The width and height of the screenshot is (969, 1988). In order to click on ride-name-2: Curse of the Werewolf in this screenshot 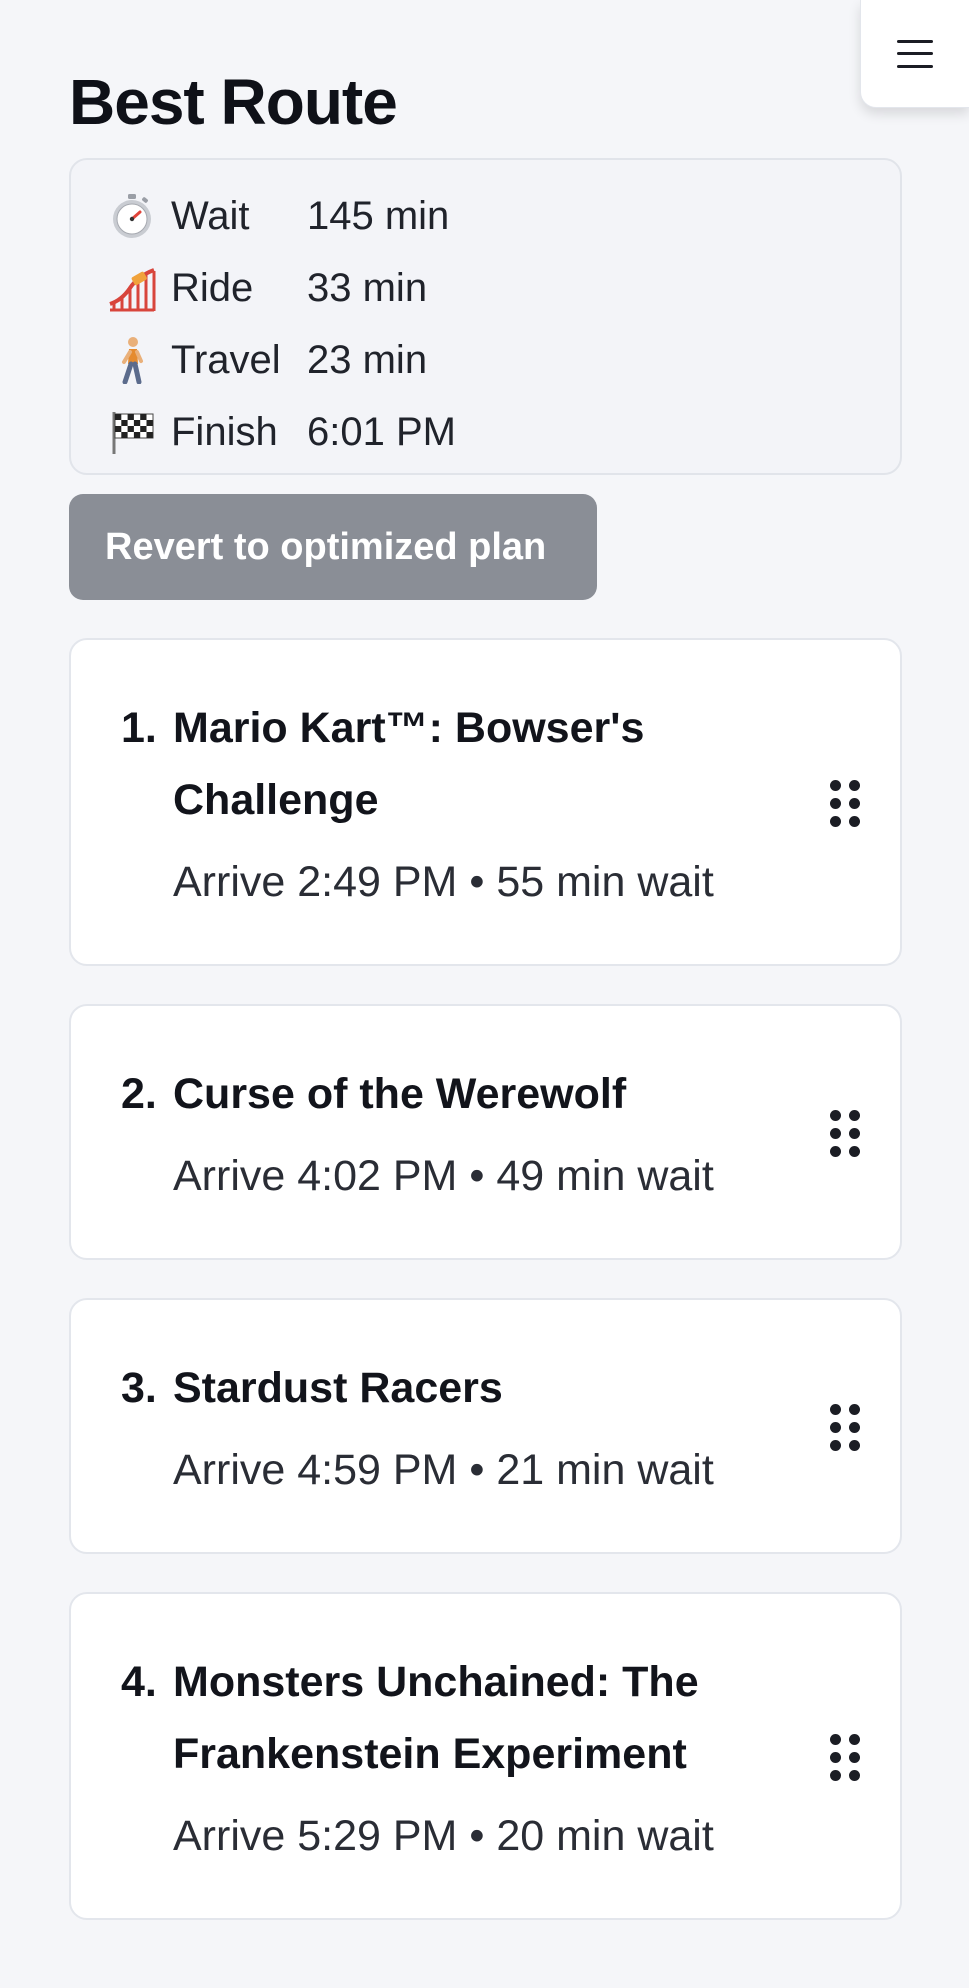, I will do `click(400, 1094)`.